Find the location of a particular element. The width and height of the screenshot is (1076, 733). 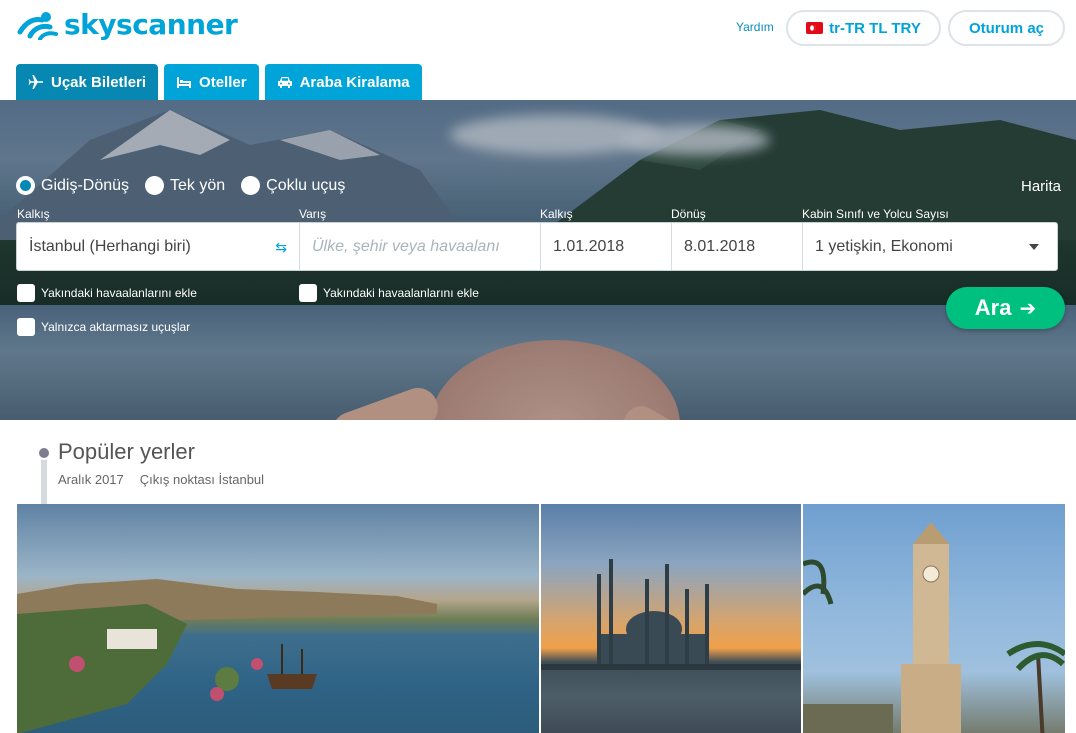

header: skyscanner Yardım tr-TR TL TRY Oturum aç is located at coordinates (538, 30).